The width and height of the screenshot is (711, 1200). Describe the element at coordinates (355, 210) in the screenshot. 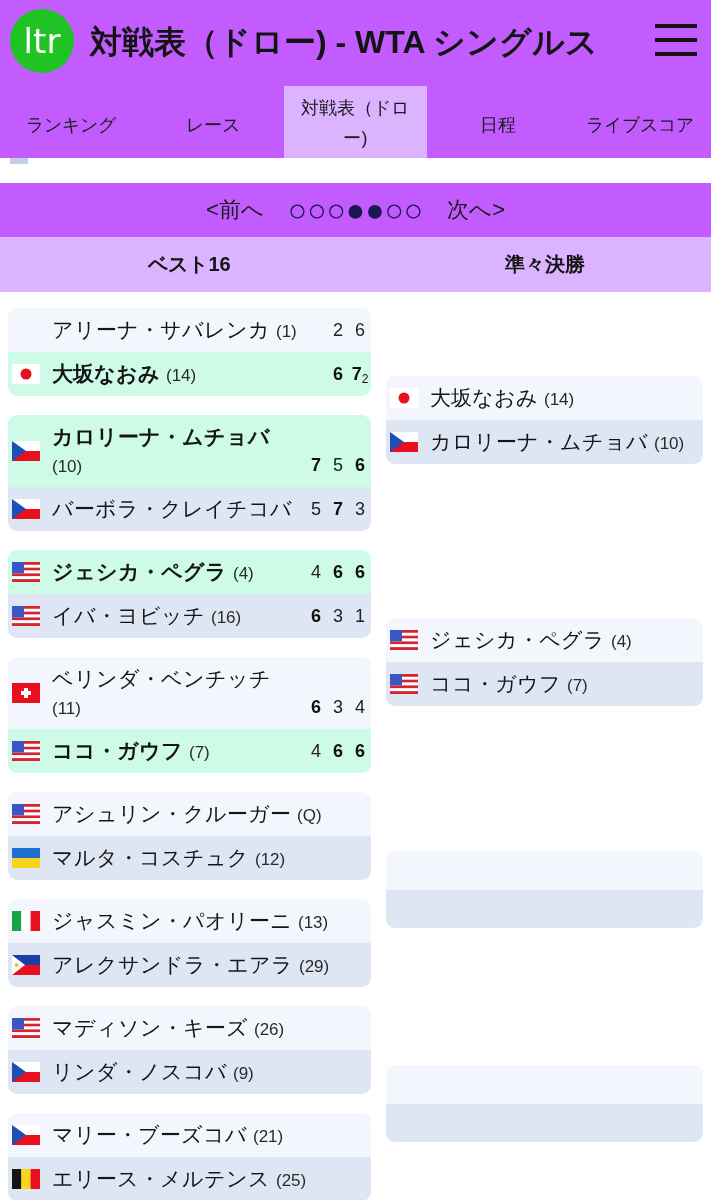

I see `page-dots: ○○○●●○○` at that location.